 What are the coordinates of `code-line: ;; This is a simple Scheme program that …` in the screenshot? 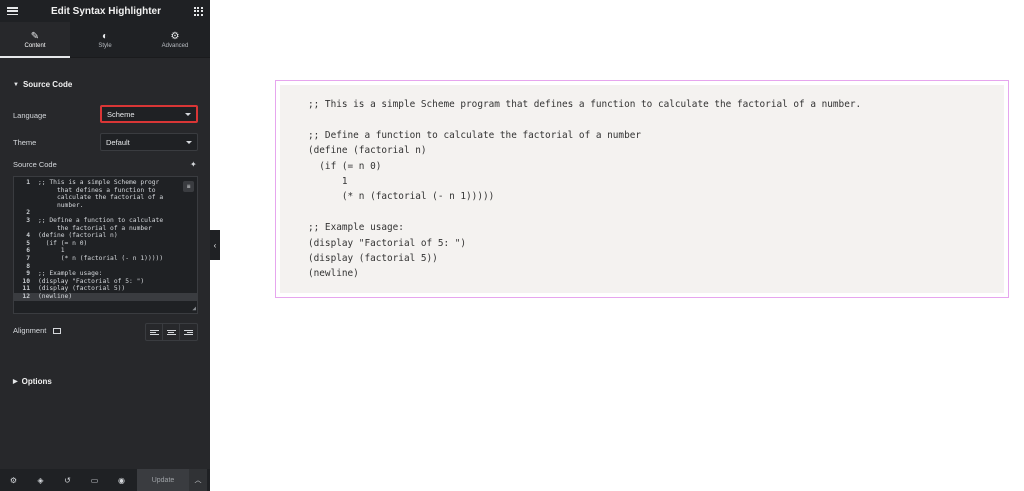 It's located at (585, 104).